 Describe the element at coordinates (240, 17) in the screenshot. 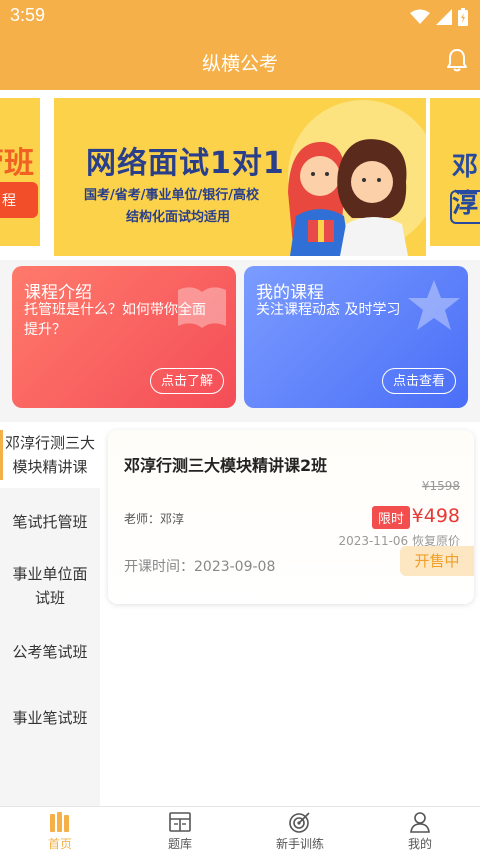

I see `status-bar: 3:59` at that location.